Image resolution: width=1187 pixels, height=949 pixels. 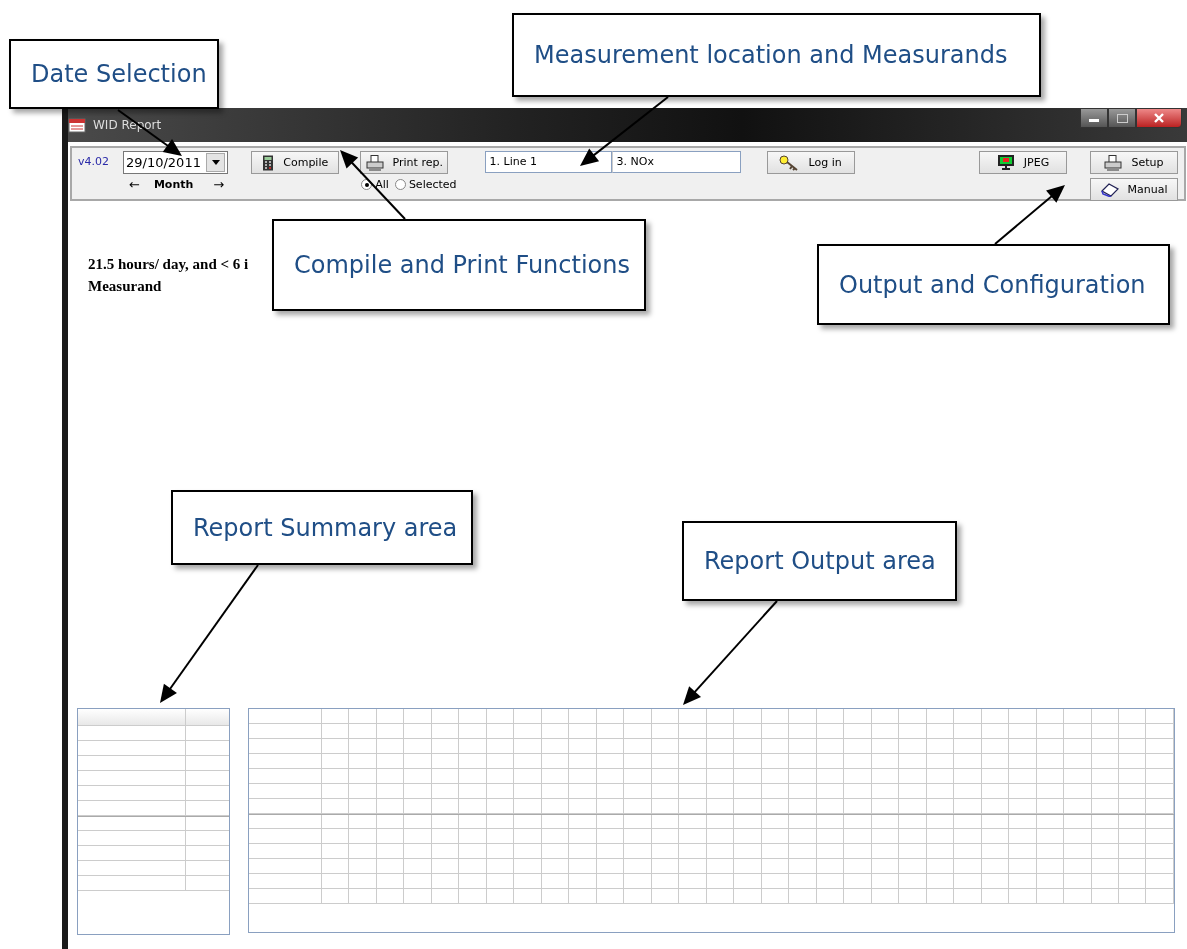 What do you see at coordinates (548, 162) in the screenshot?
I see `selection-field: 1. Line 1` at bounding box center [548, 162].